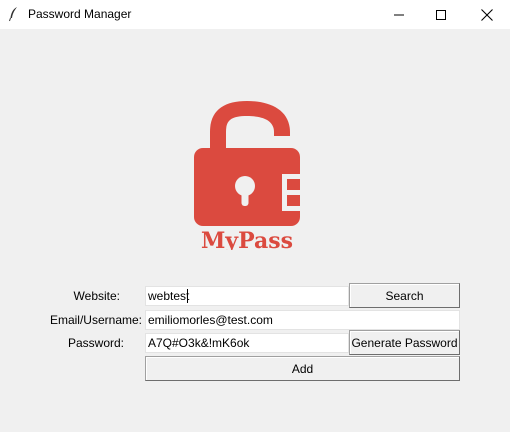 The height and width of the screenshot is (432, 510). I want to click on website-input, so click(247, 296).